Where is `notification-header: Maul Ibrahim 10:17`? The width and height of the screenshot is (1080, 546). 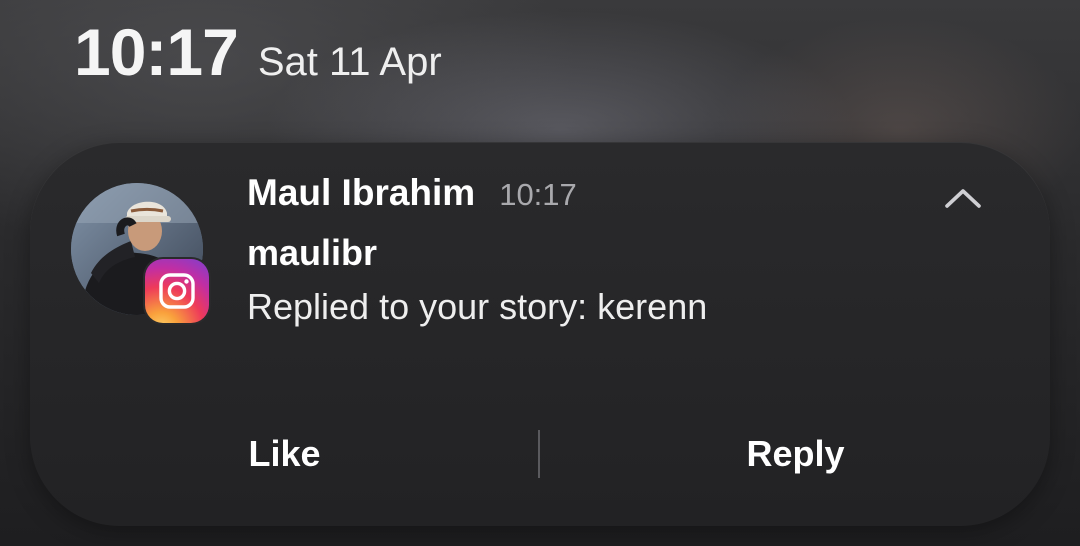 notification-header: Maul Ibrahim 10:17 is located at coordinates (412, 193).